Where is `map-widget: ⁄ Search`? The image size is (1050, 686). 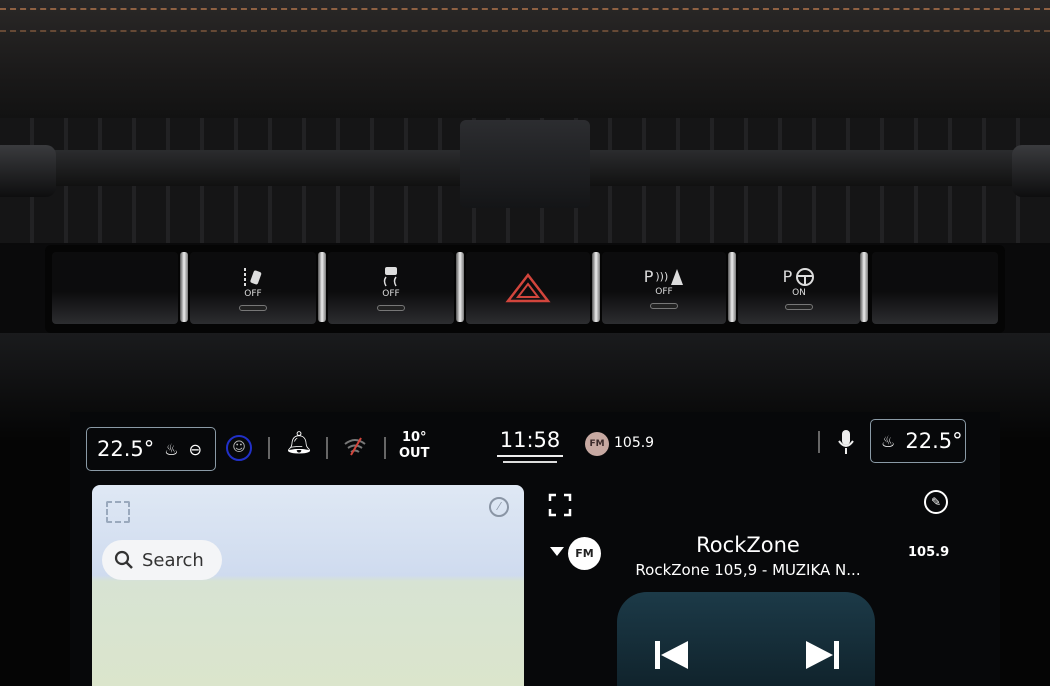
map-widget: ⁄ Search is located at coordinates (308, 585).